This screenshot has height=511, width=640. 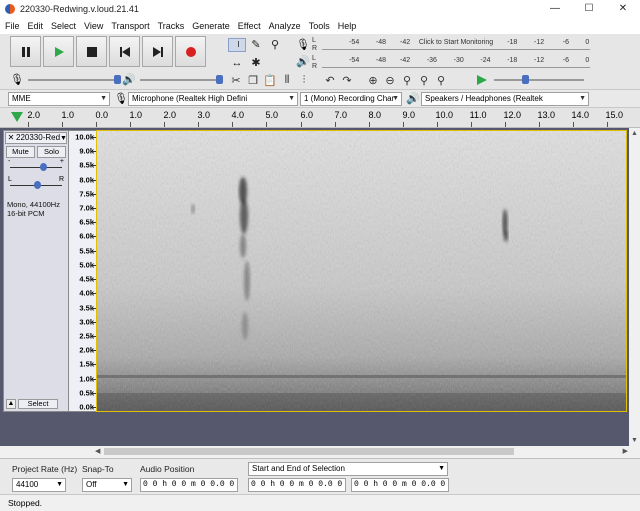 What do you see at coordinates (373, 80) in the screenshot?
I see `zoom-in-icon: ⊕` at bounding box center [373, 80].